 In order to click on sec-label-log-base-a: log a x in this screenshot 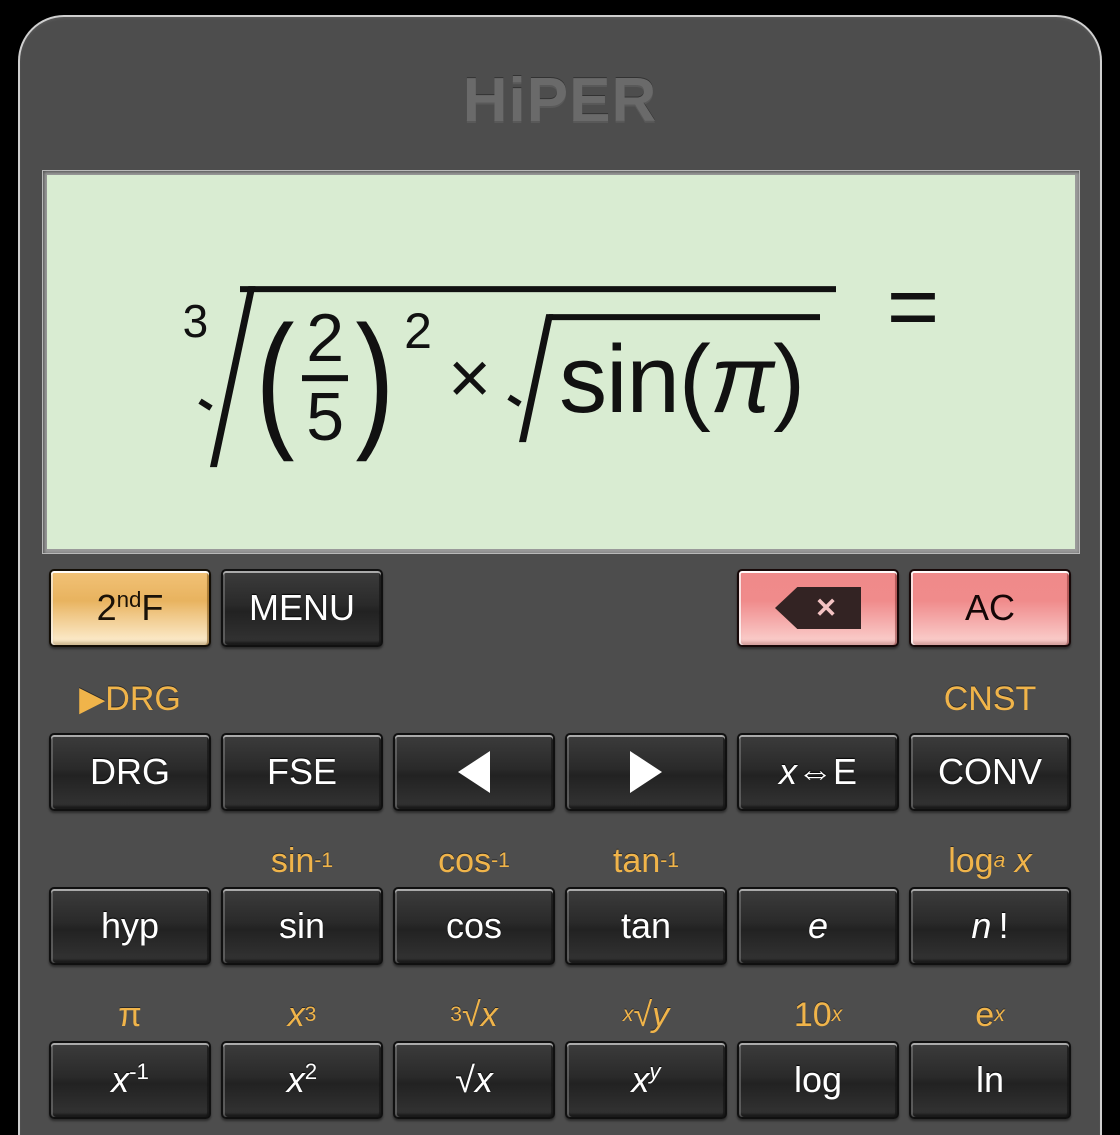, I will do `click(990, 861)`.